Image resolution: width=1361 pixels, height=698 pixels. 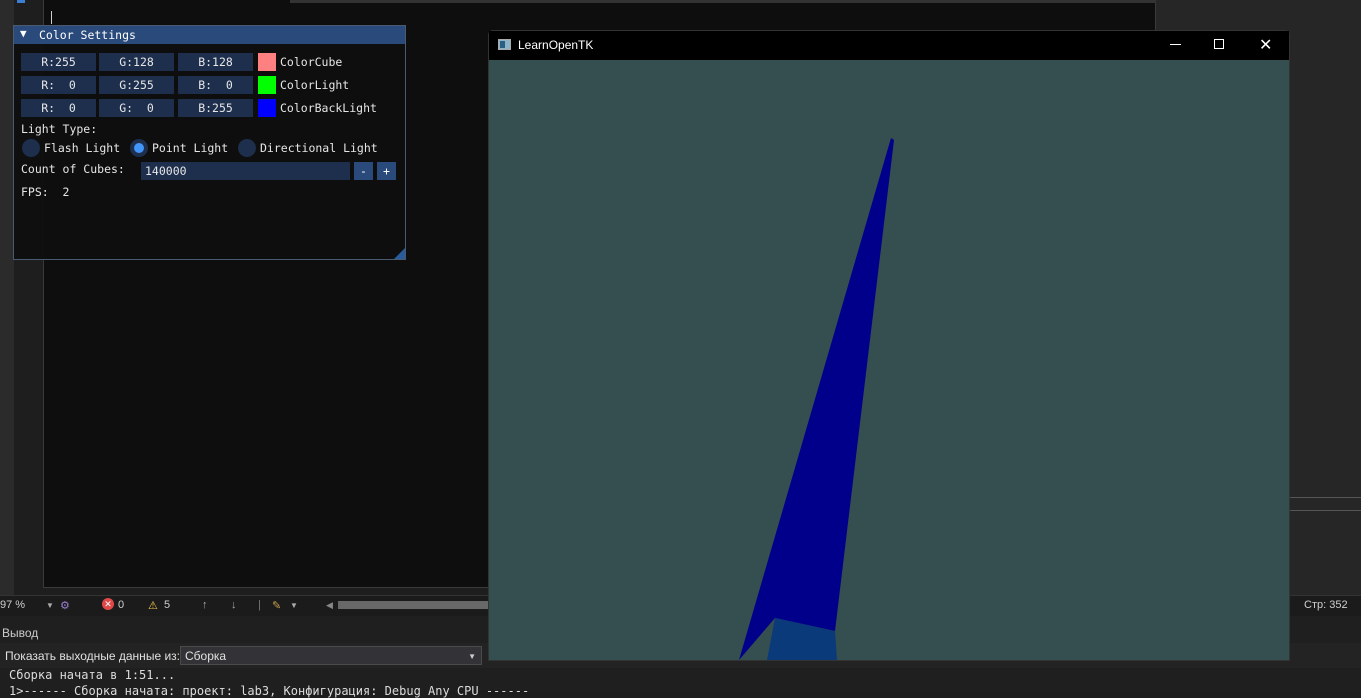 I want to click on zoom-dropdown-icon: ▼, so click(x=50, y=605).